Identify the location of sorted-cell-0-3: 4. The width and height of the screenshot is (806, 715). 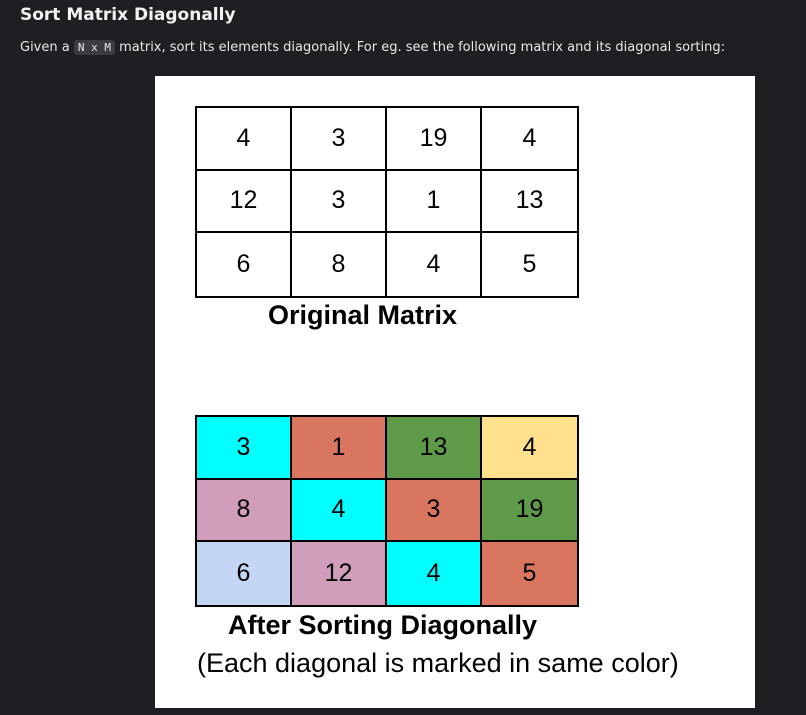
(529, 448).